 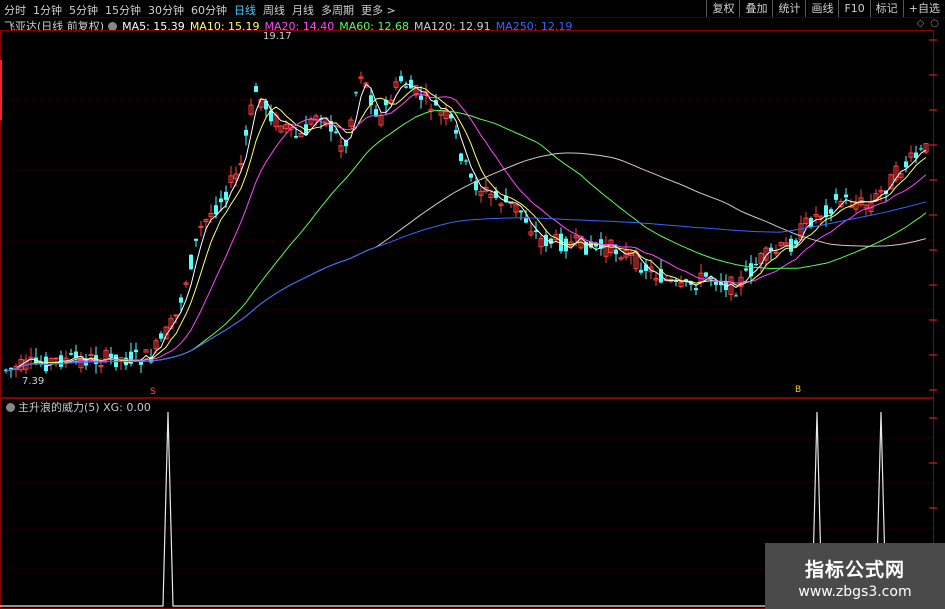 I want to click on toolbar-button-2: 统计, so click(x=788, y=8).